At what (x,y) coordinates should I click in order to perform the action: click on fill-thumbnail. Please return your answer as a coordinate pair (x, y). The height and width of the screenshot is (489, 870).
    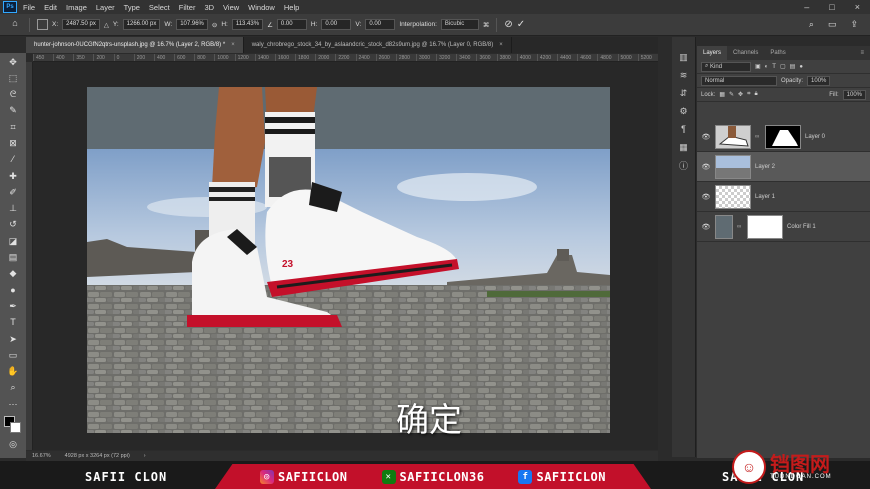
    Looking at the image, I should click on (724, 226).